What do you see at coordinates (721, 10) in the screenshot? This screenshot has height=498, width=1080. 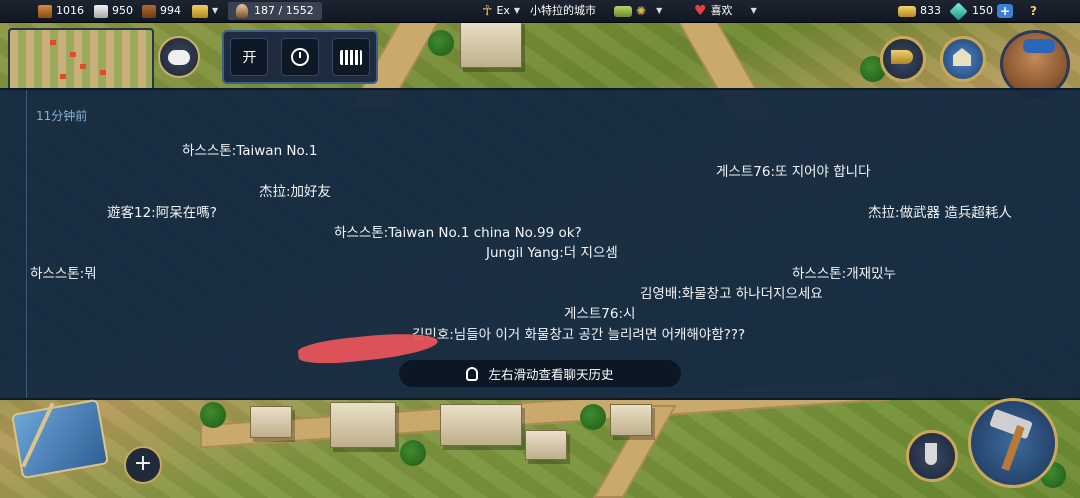 I see `mood-label: 喜欢` at bounding box center [721, 10].